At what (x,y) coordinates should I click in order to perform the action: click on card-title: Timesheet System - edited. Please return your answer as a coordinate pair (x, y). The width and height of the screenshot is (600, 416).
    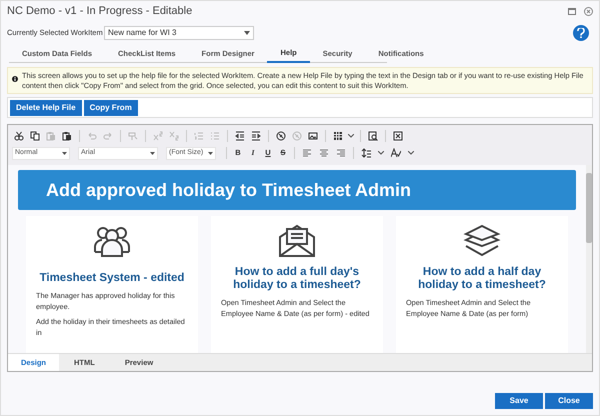
    Looking at the image, I should click on (112, 278).